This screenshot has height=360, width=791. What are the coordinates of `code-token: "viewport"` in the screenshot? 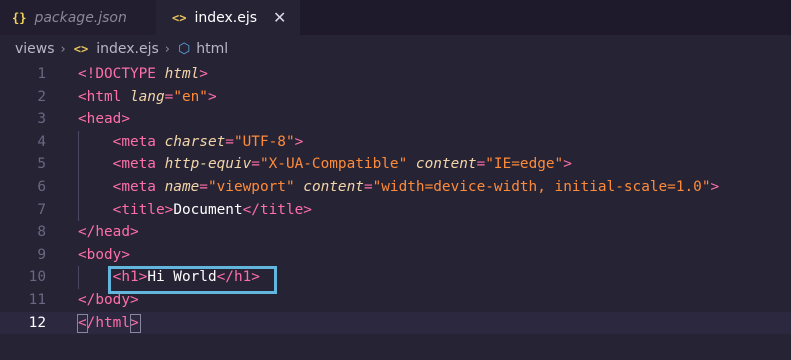 It's located at (251, 187).